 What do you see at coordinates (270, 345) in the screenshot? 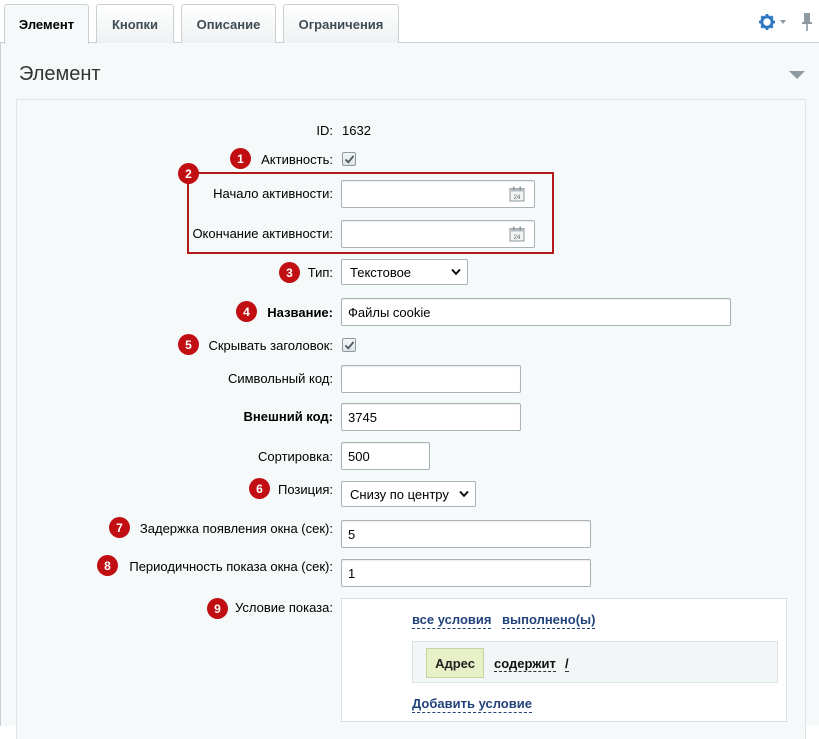
I see `hide-title-label: Скрывать заголовок:` at bounding box center [270, 345].